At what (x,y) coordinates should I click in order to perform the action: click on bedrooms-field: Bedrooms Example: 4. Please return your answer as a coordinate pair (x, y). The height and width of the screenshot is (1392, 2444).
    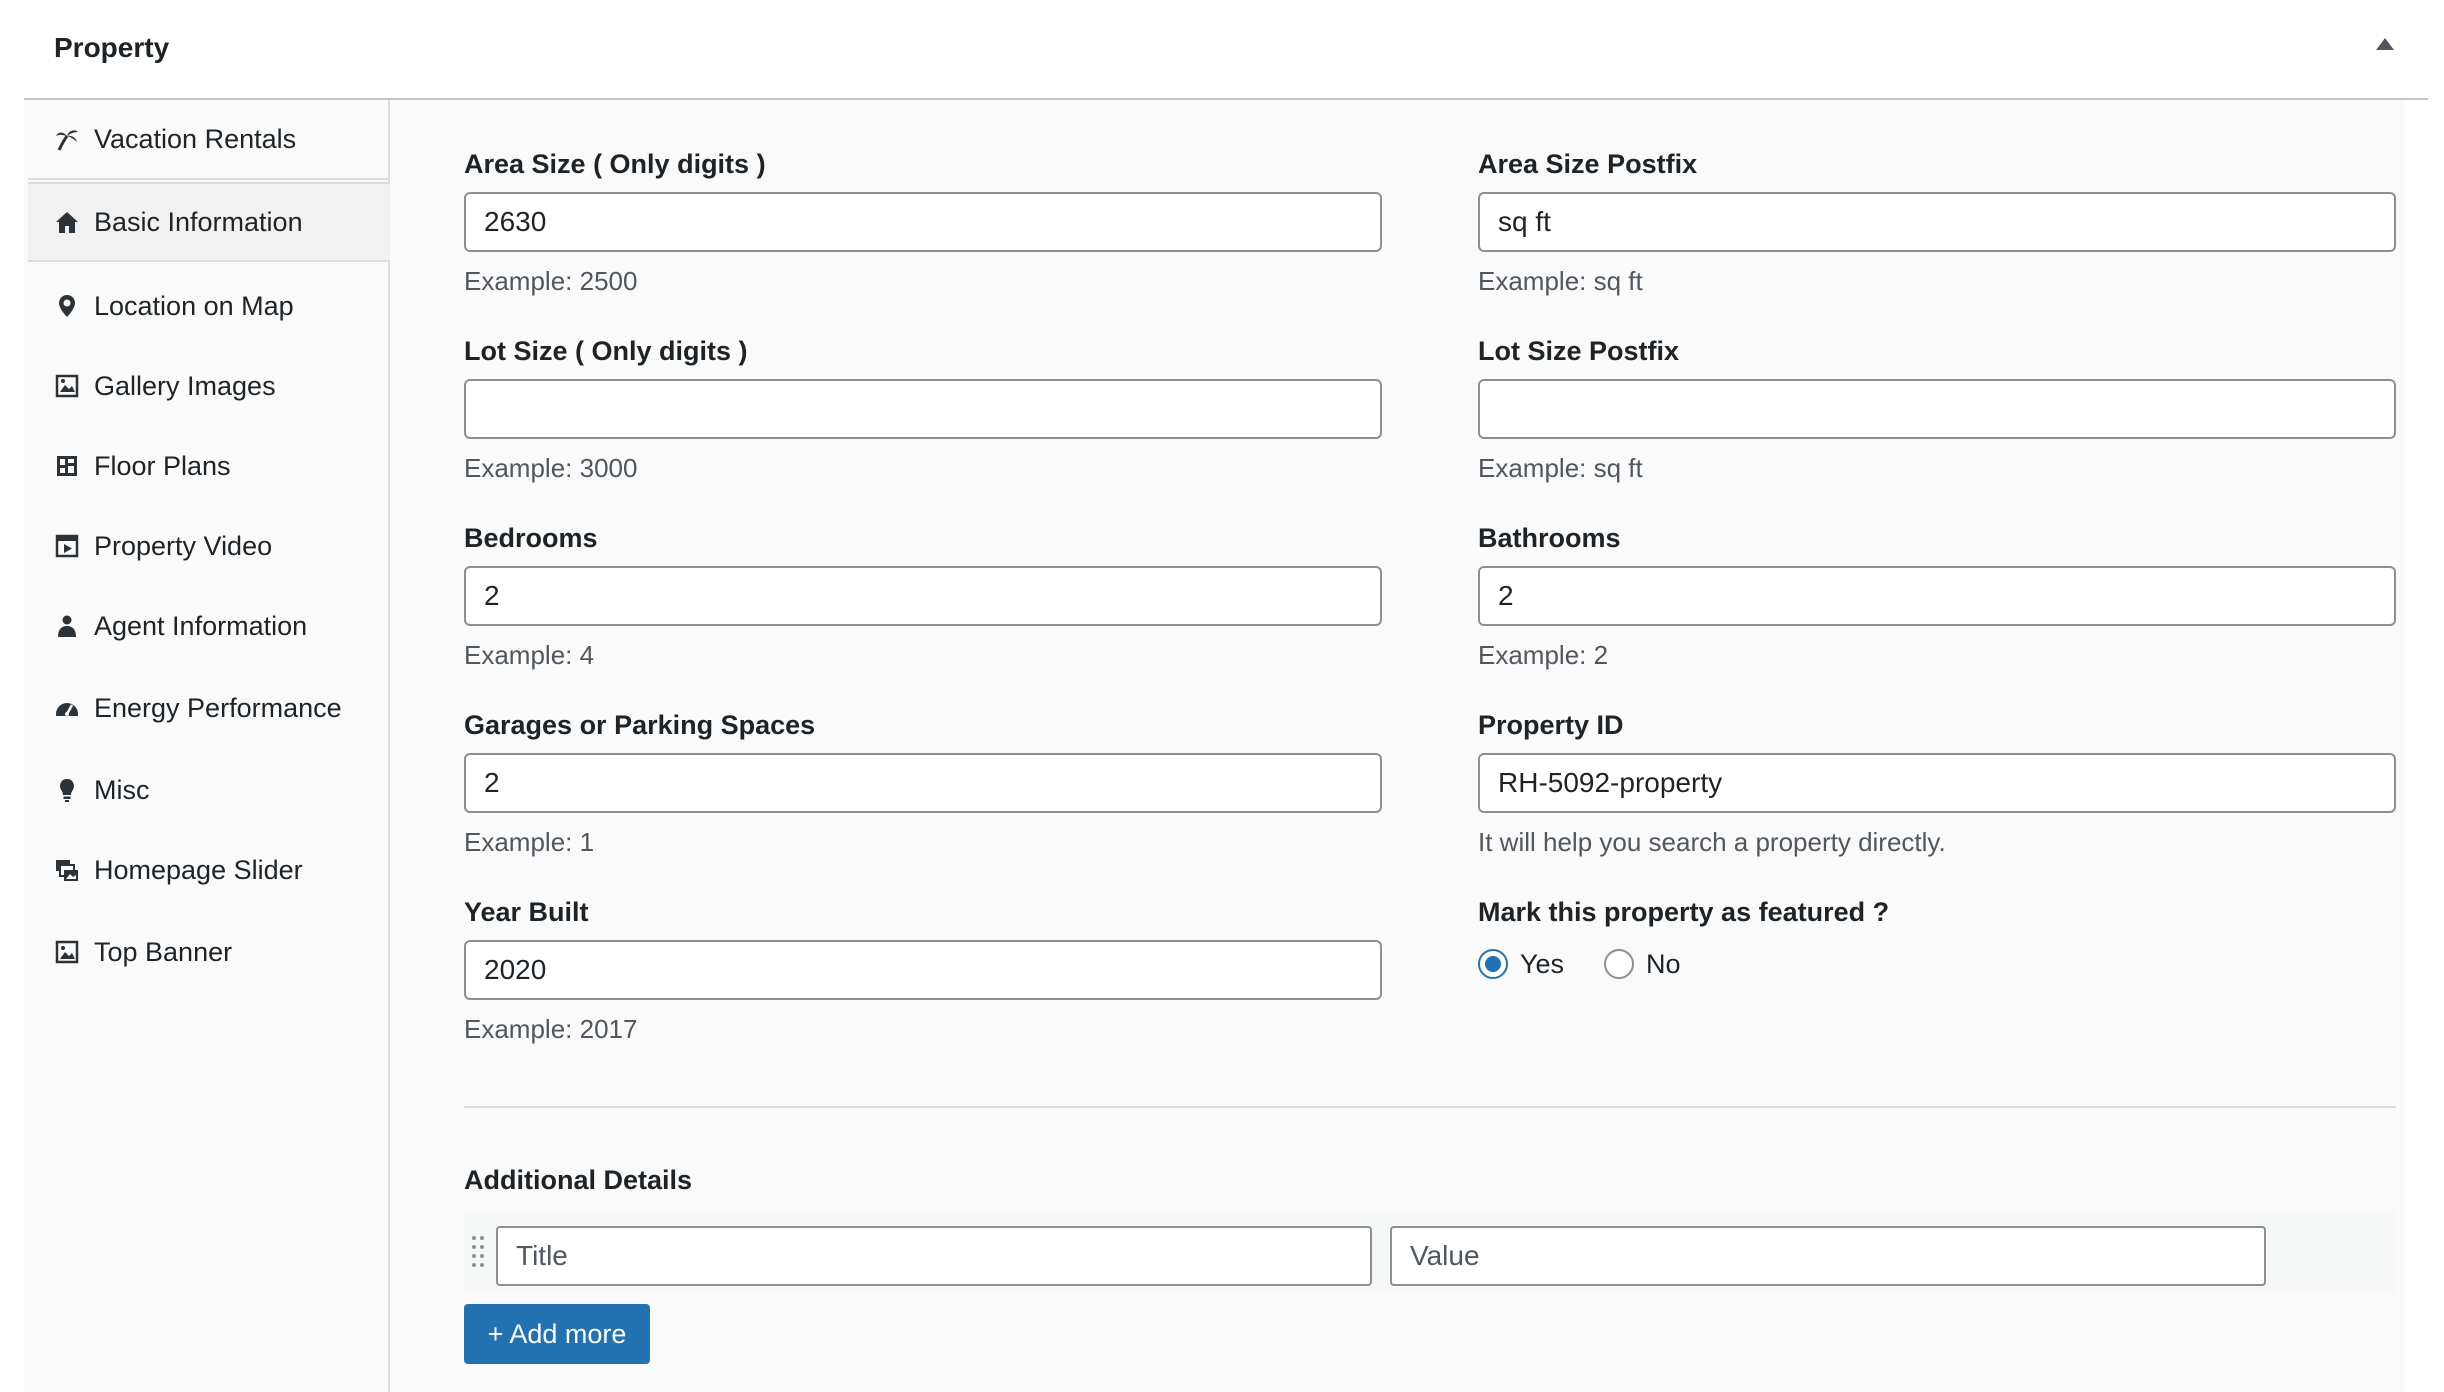
    Looking at the image, I should click on (923, 596).